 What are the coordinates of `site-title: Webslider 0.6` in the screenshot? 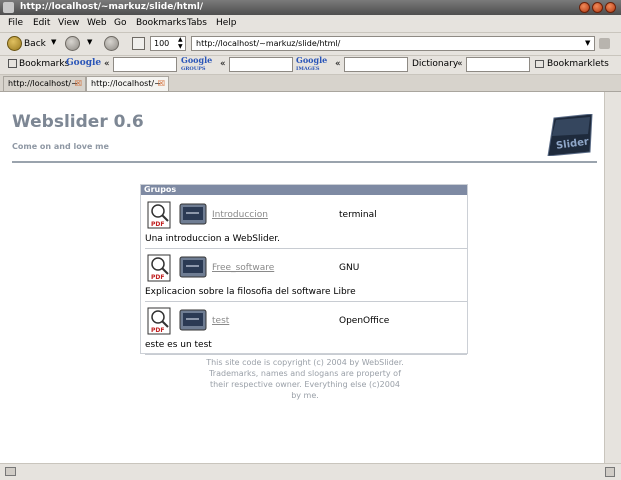 It's located at (78, 122).